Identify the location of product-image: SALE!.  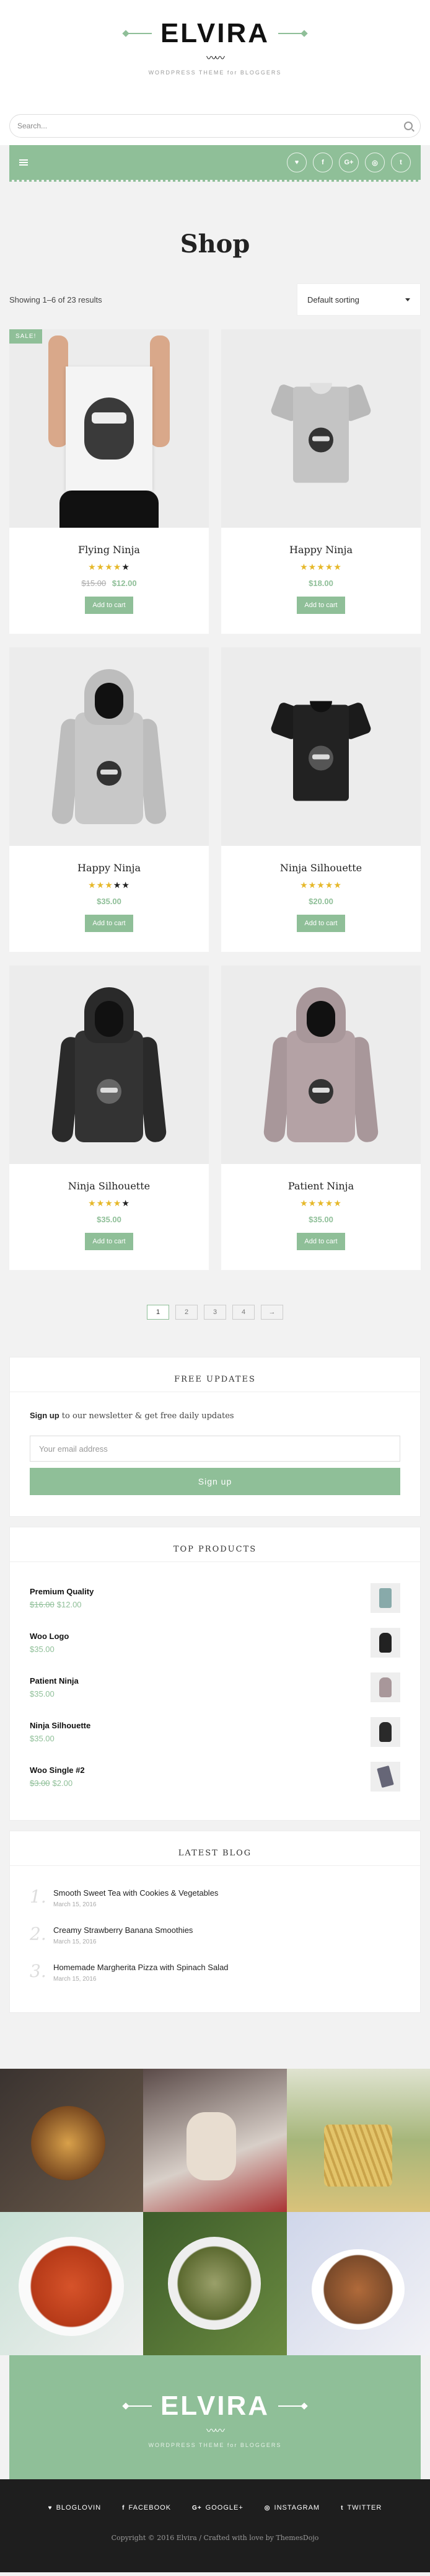
(109, 428).